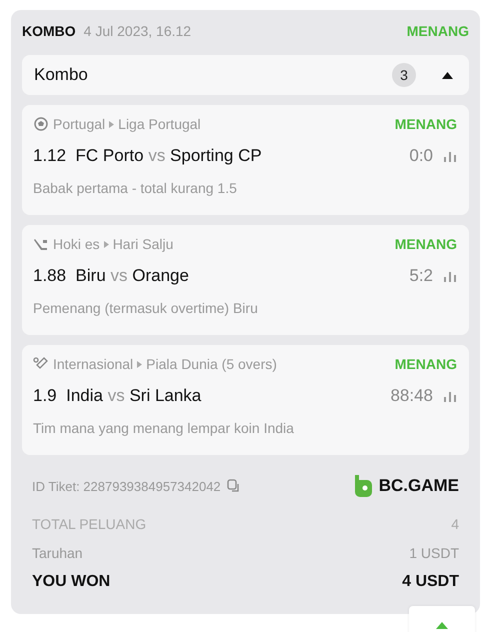 This screenshot has width=488, height=632. What do you see at coordinates (164, 428) in the screenshot?
I see `market-label: Tim mana yang menang lempar koin India` at bounding box center [164, 428].